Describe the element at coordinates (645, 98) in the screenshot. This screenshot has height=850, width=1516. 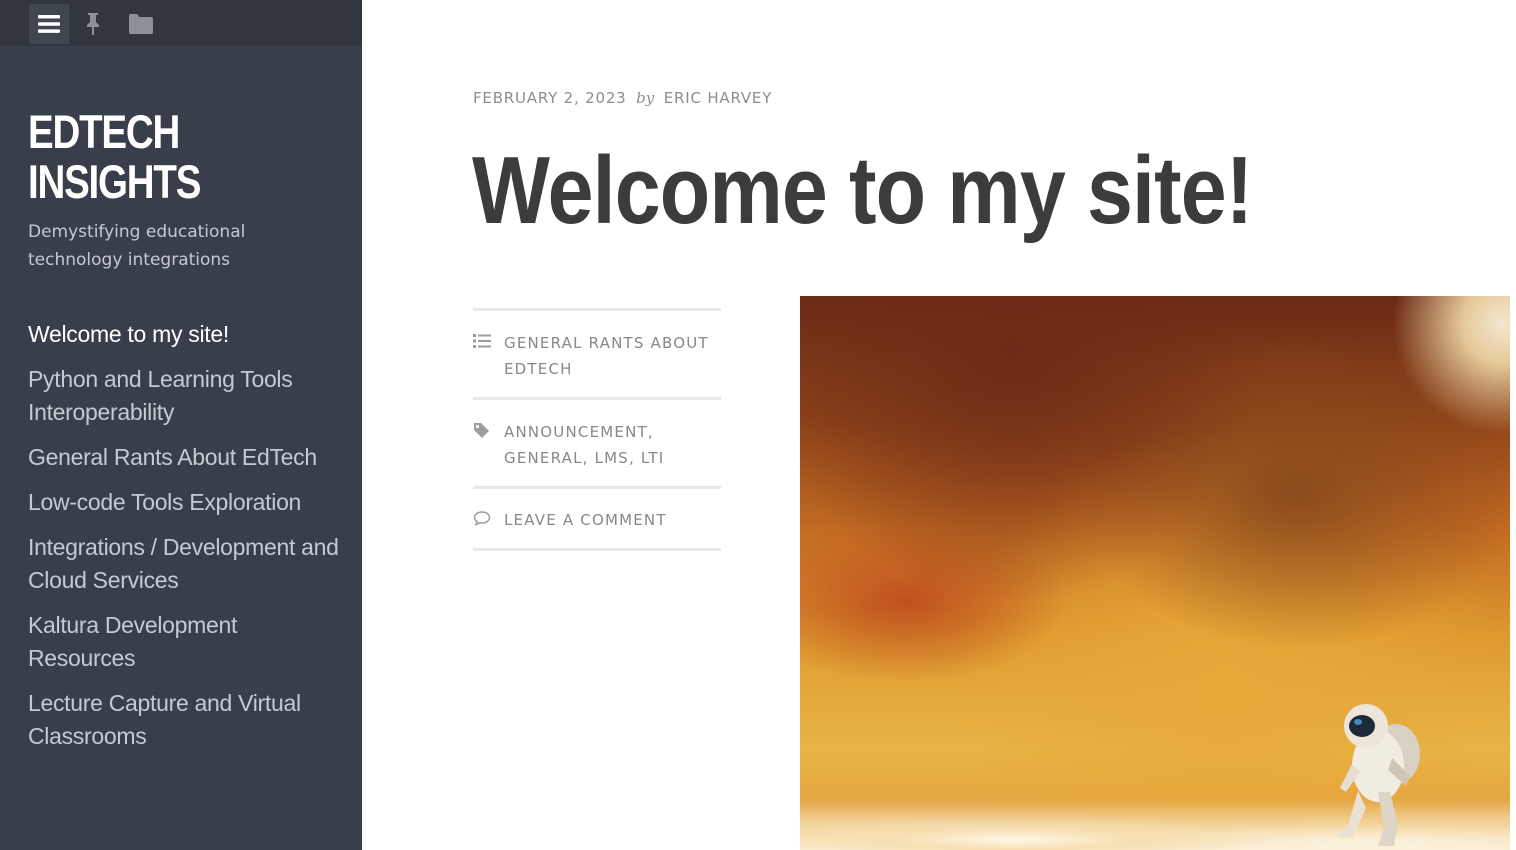
I see `post-by: by` at that location.